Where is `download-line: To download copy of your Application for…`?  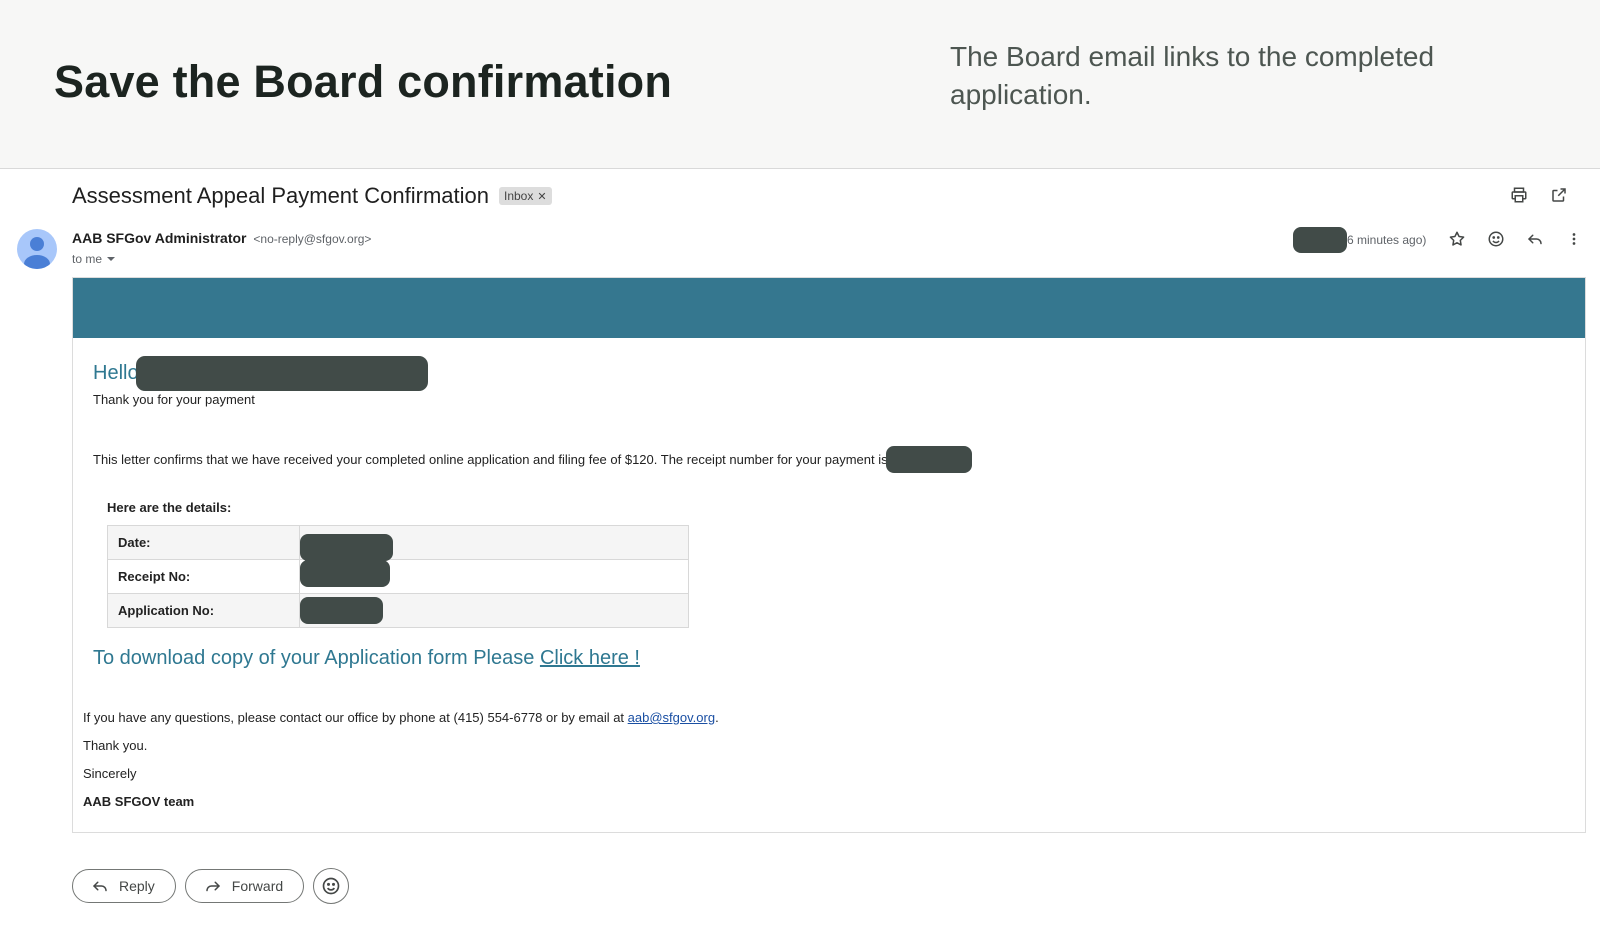 download-line: To download copy of your Application for… is located at coordinates (366, 658).